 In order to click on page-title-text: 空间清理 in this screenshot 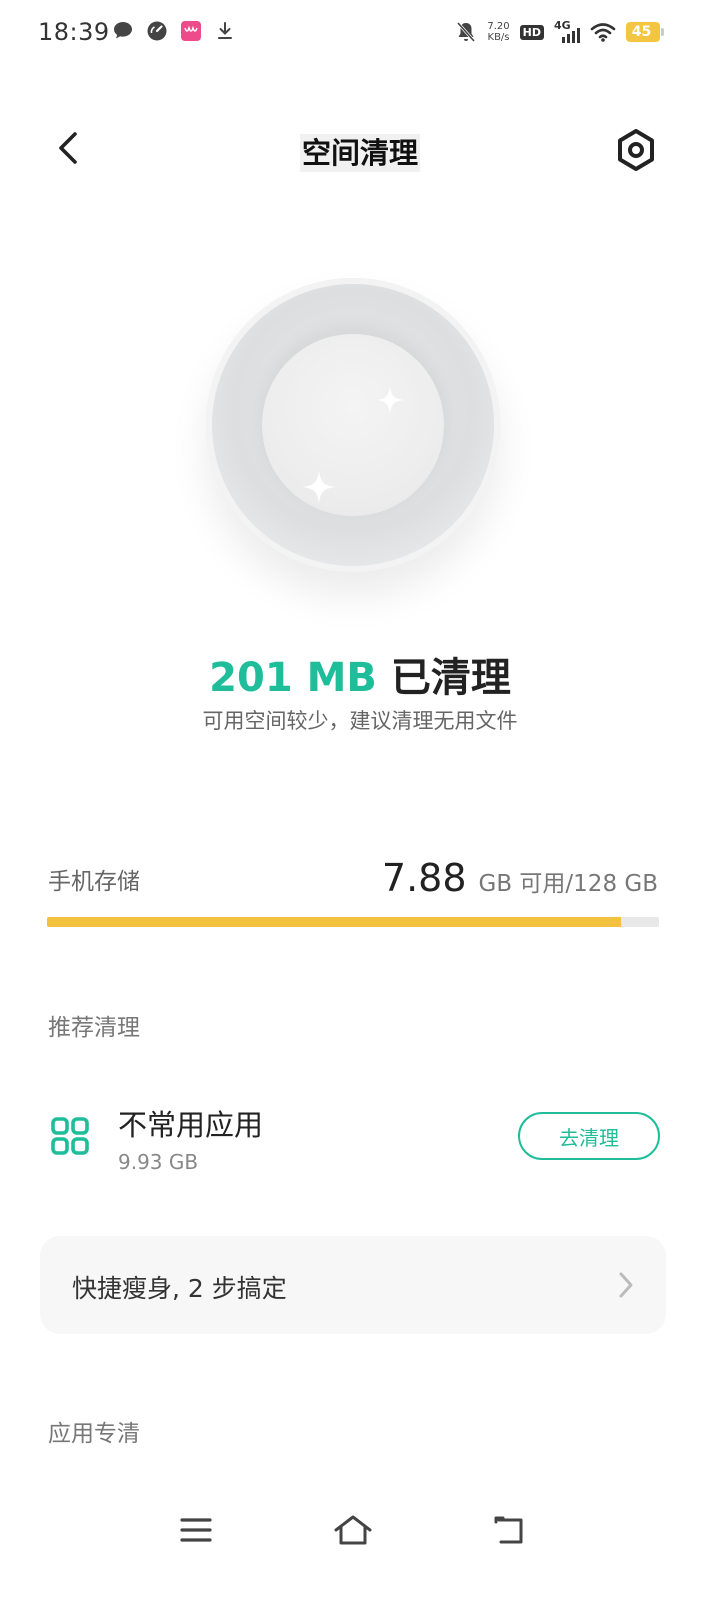, I will do `click(359, 153)`.